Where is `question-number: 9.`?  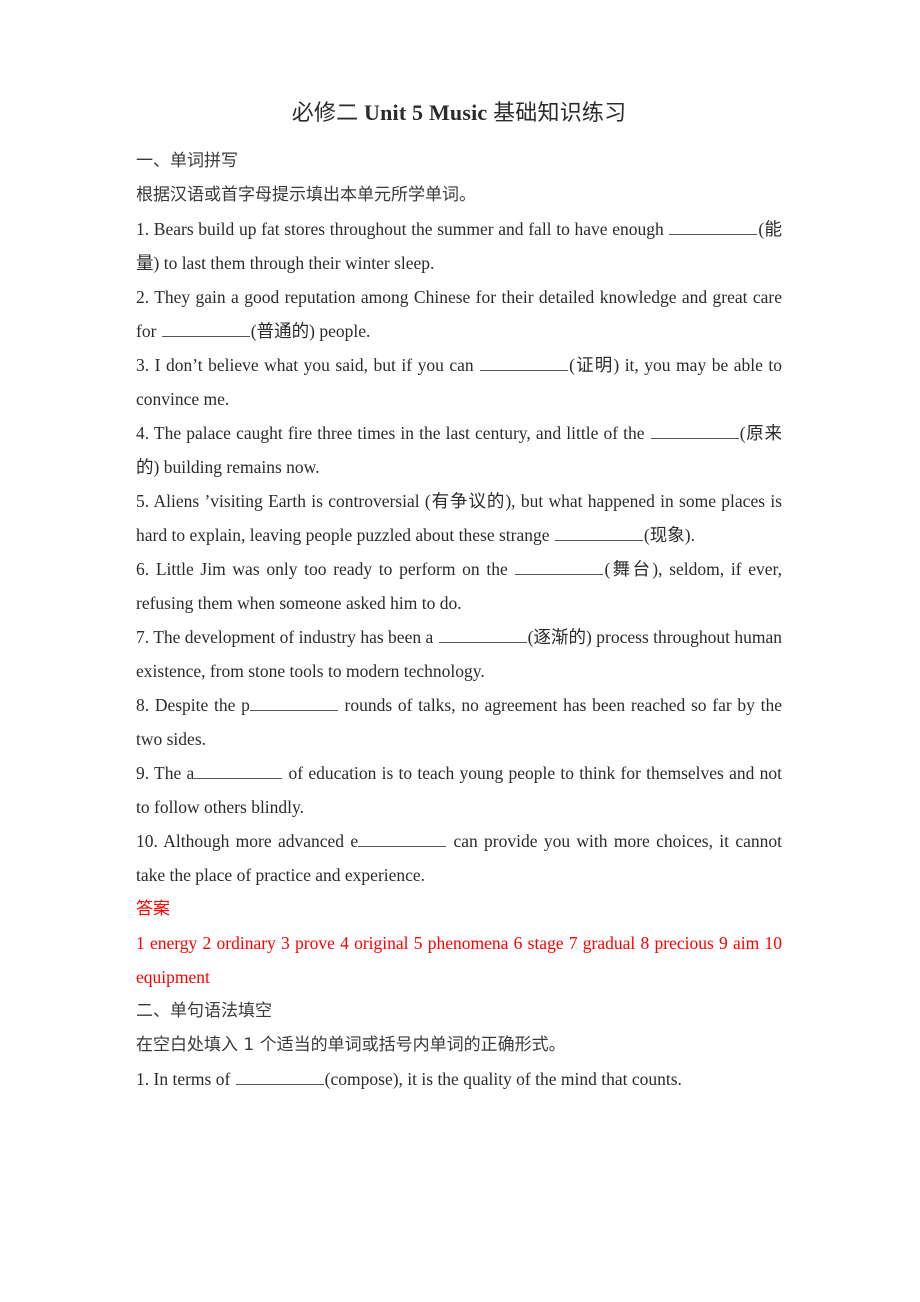 question-number: 9. is located at coordinates (143, 773).